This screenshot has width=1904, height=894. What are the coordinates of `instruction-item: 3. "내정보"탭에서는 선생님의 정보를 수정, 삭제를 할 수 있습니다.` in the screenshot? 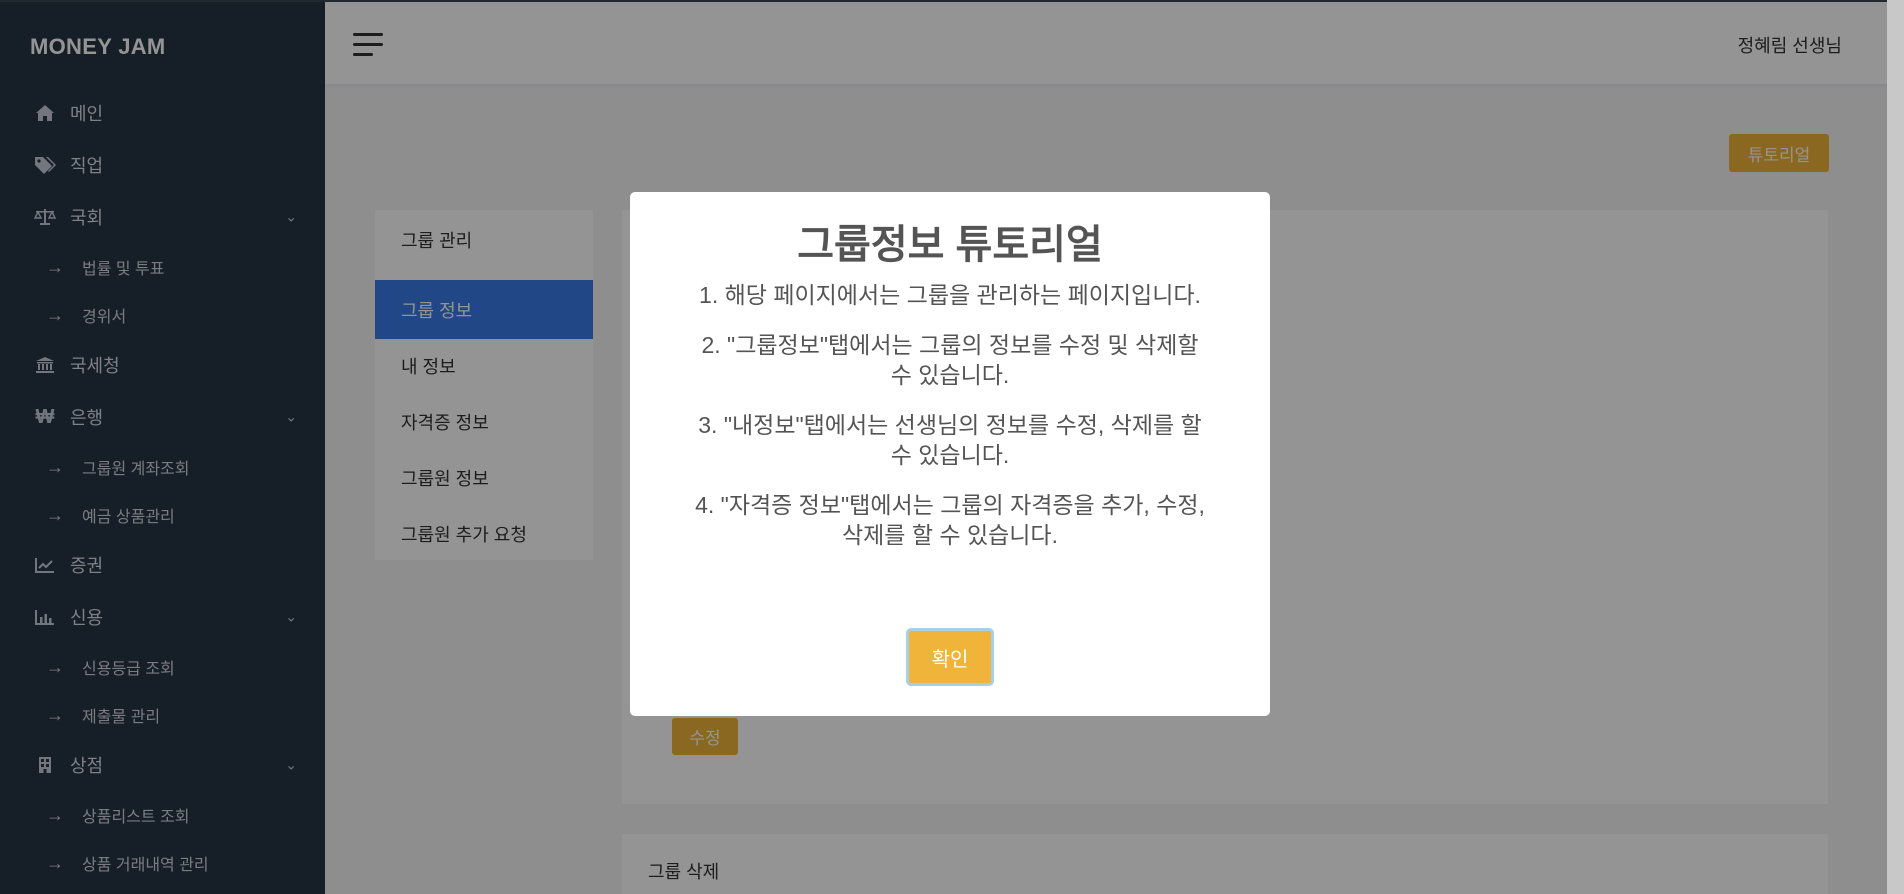 It's located at (950, 440).